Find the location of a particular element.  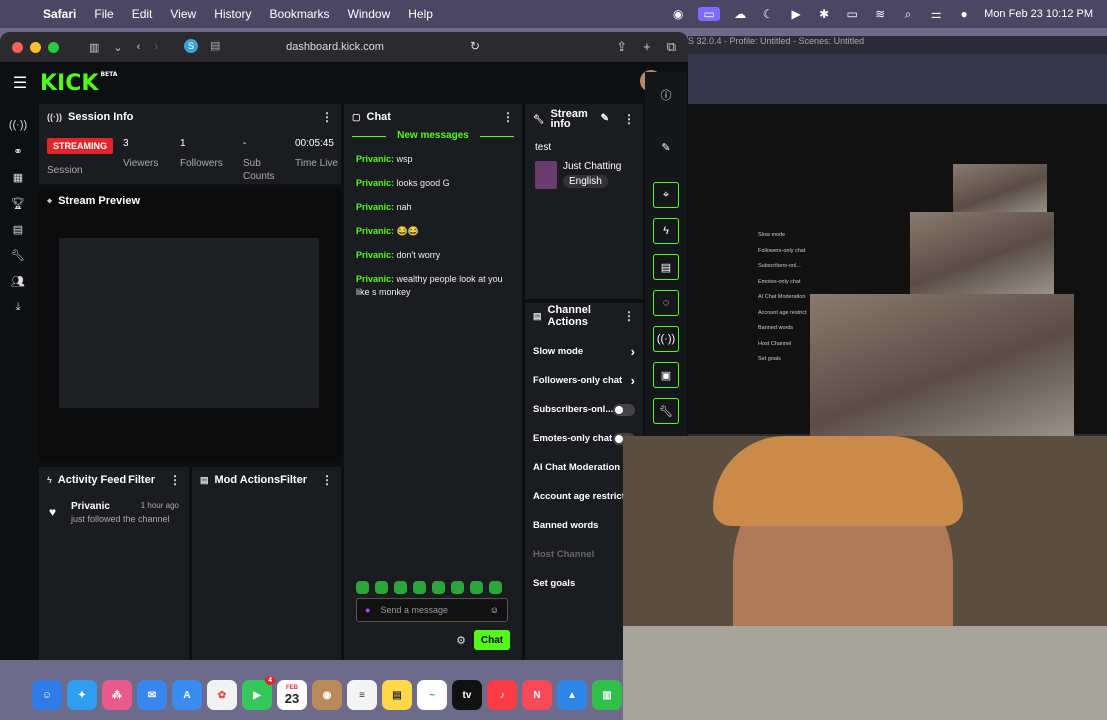

subscribers-only-toggle is located at coordinates (624, 409).